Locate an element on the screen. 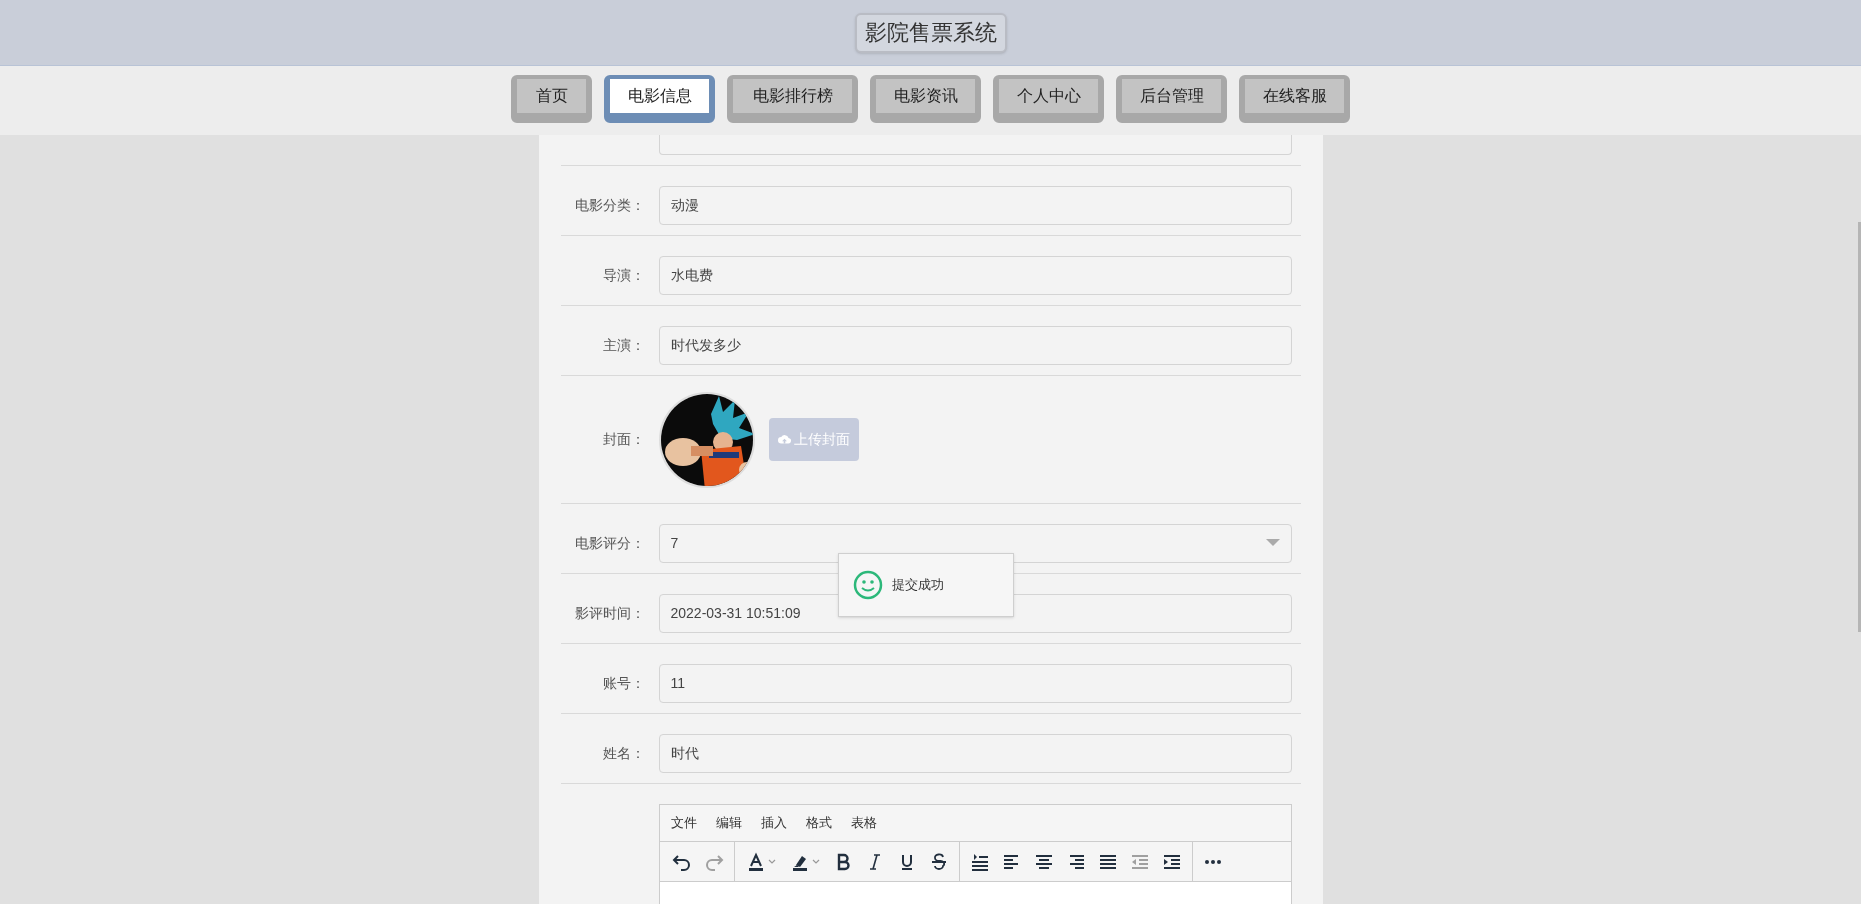 Image resolution: width=1861 pixels, height=904 pixels. select-value: 7 is located at coordinates (674, 543).